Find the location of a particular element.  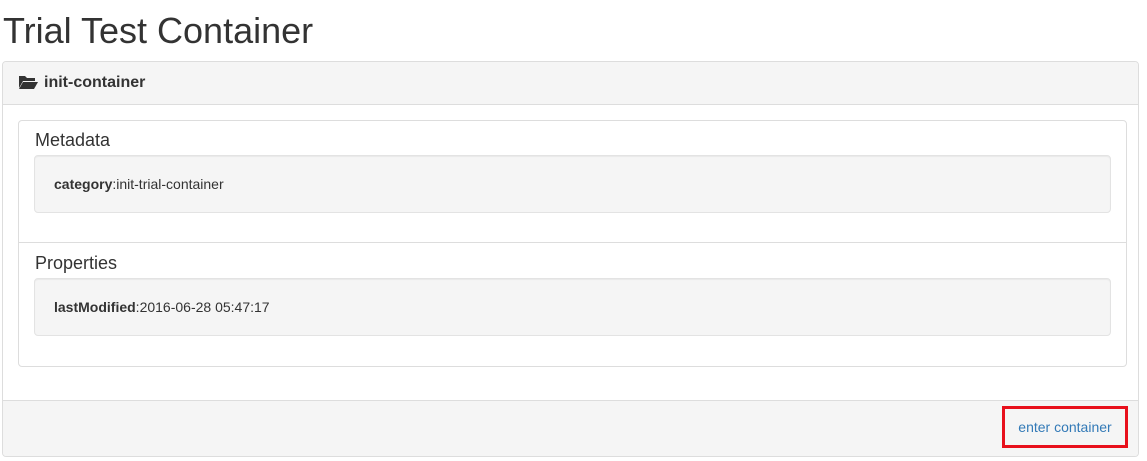

panel-footer: enter container is located at coordinates (570, 428).